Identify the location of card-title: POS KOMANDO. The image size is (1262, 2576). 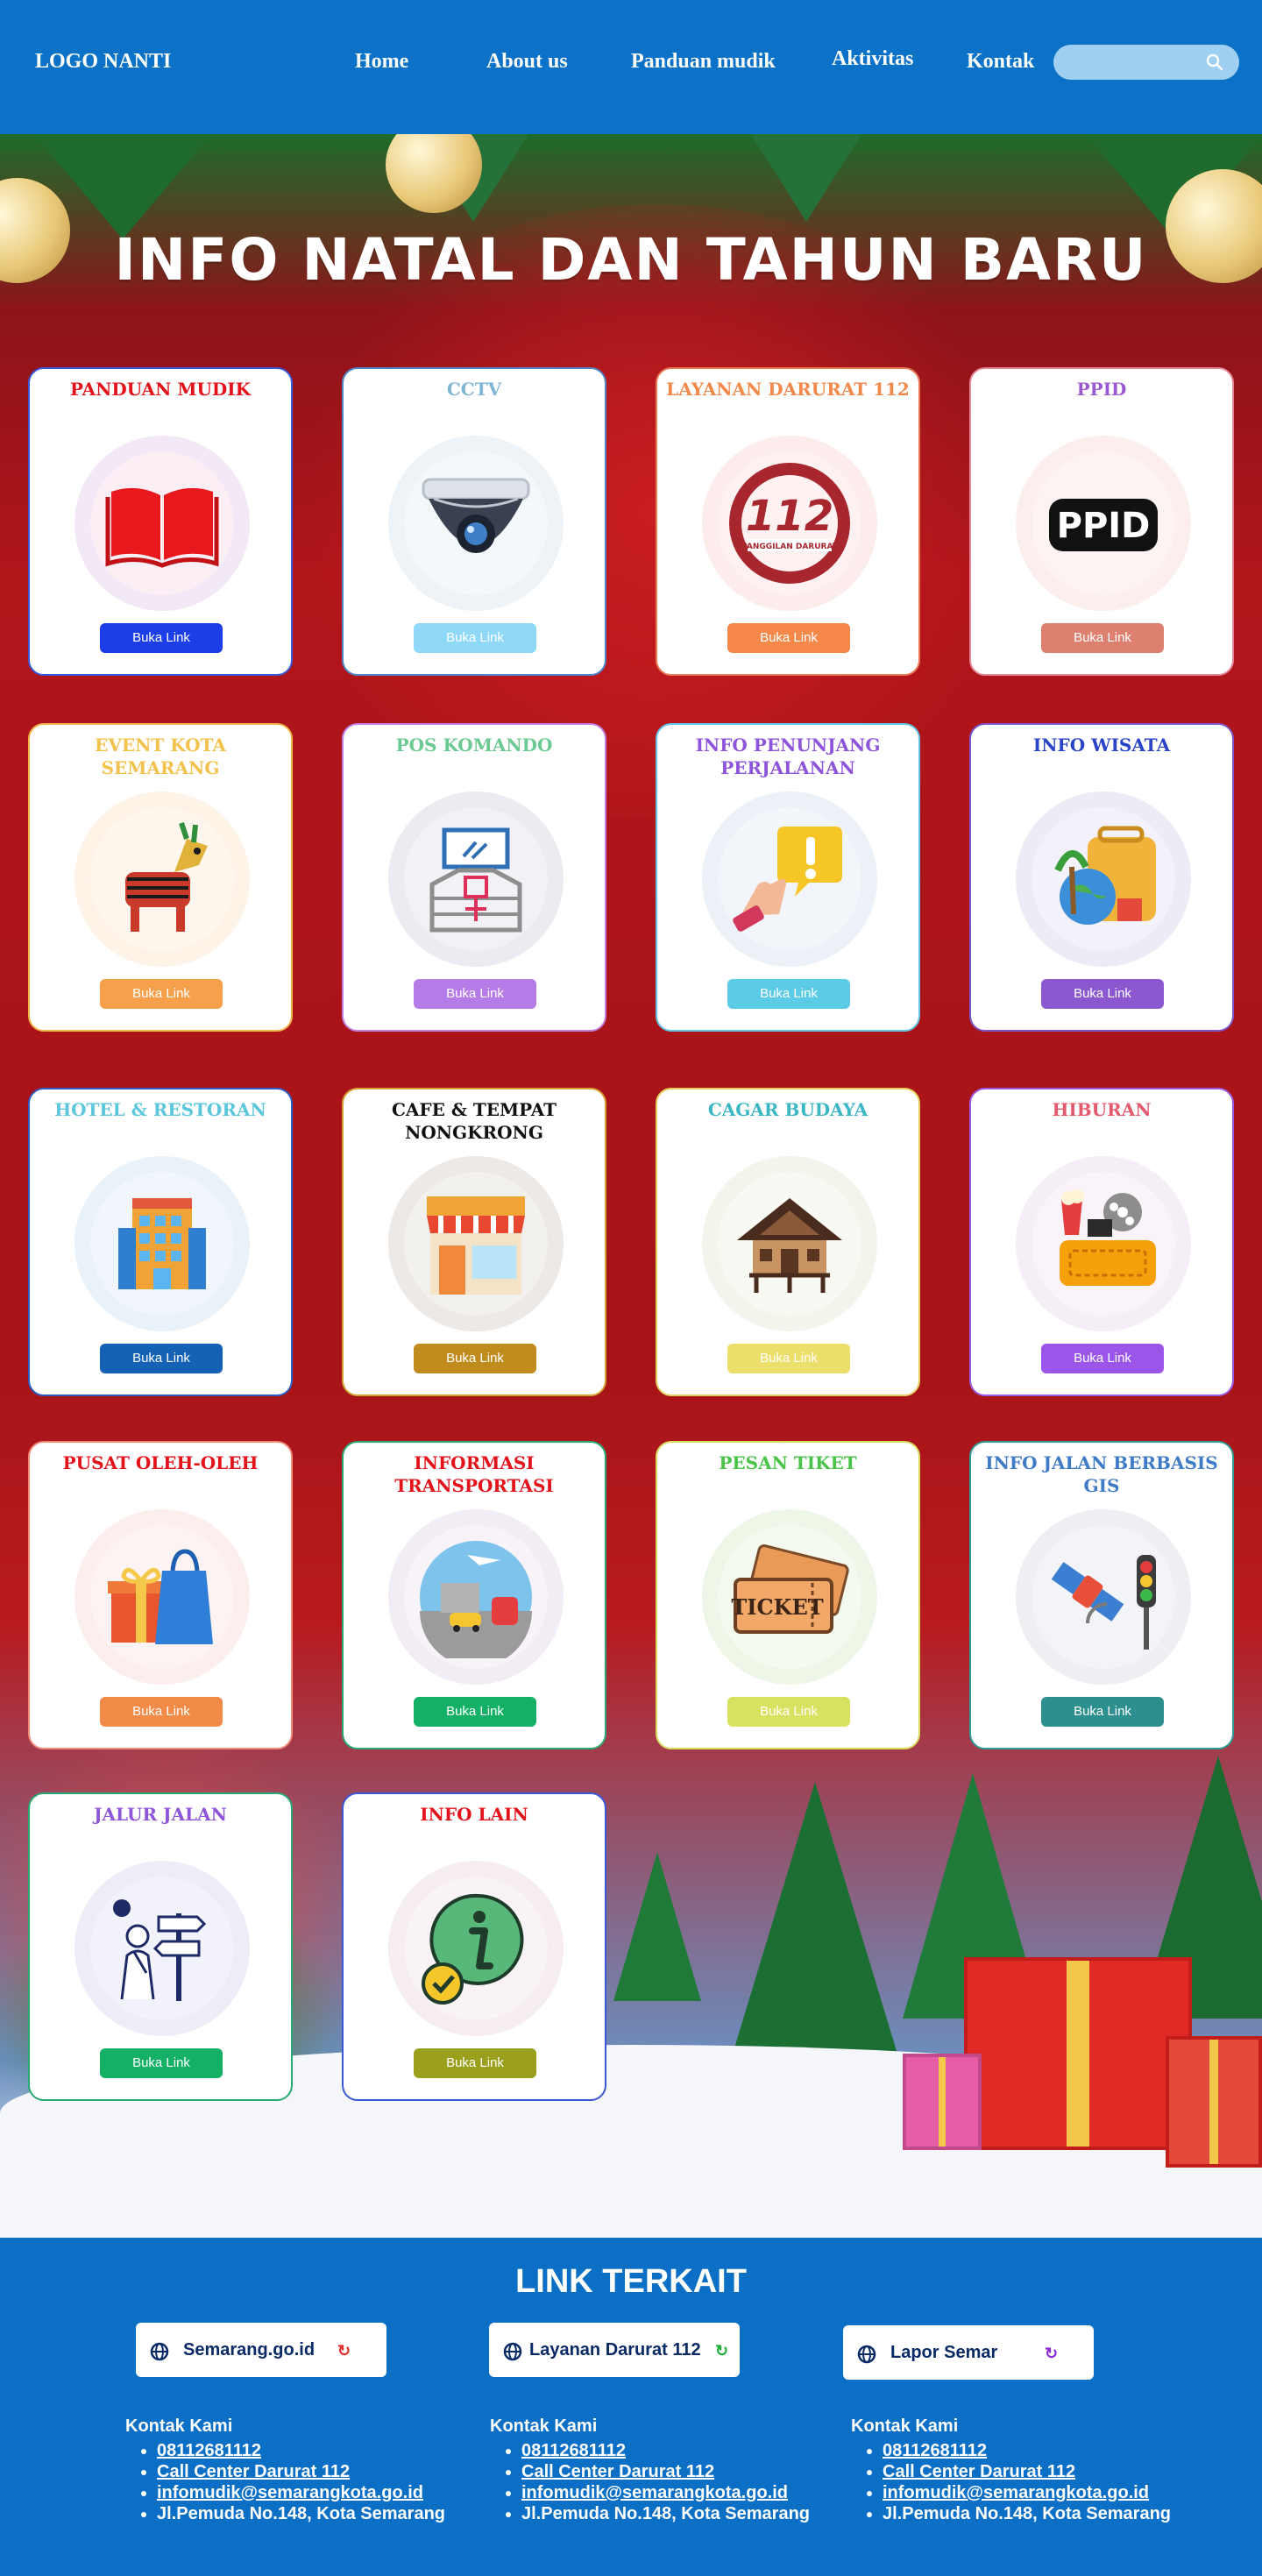
(474, 745).